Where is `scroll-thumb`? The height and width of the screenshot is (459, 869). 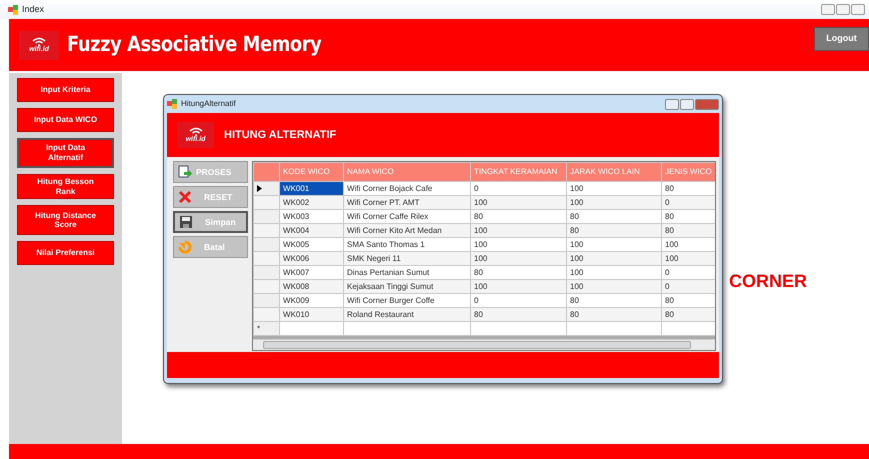
scroll-thumb is located at coordinates (477, 345).